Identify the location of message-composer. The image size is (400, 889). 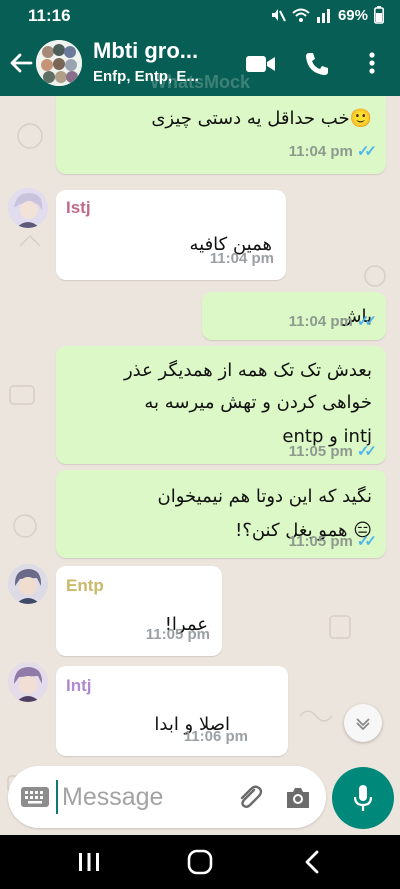
(167, 797).